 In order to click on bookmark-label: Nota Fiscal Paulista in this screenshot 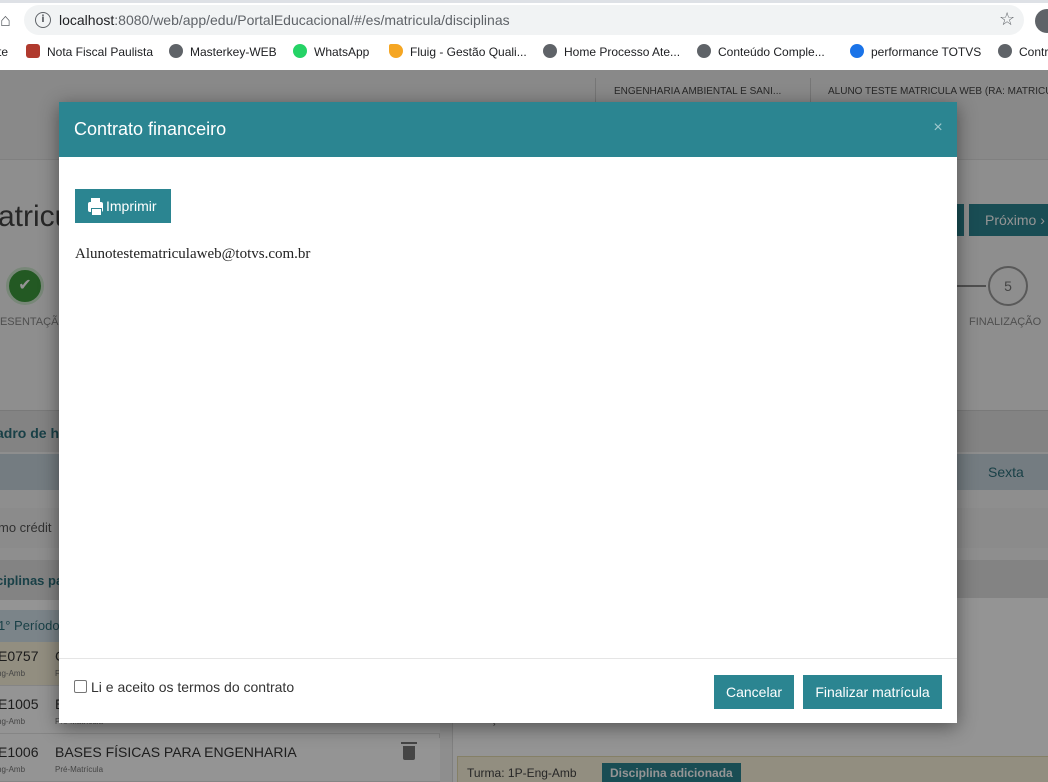, I will do `click(100, 52)`.